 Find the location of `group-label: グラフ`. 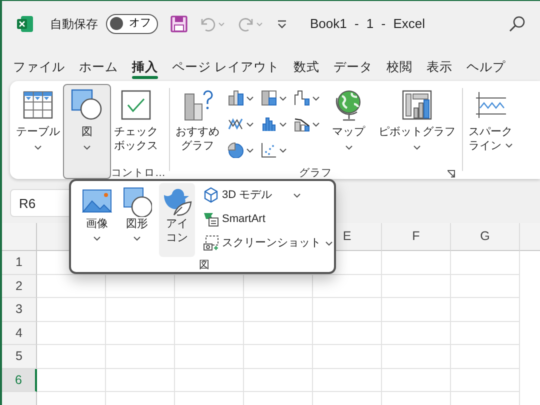

group-label: グラフ is located at coordinates (315, 173).